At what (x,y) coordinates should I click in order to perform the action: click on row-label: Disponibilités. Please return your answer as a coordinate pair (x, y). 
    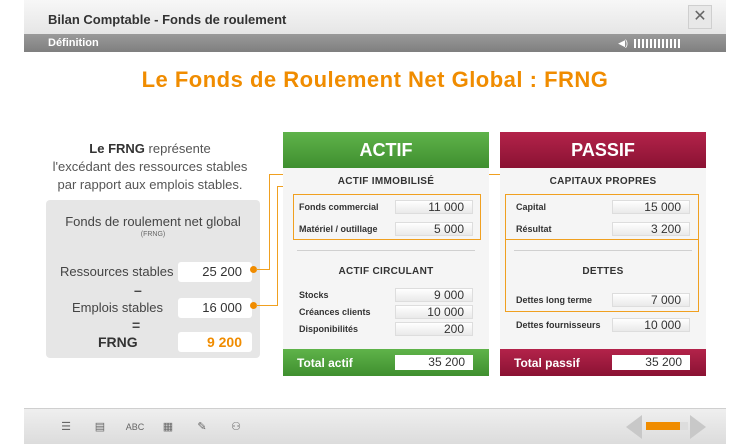
    Looking at the image, I should click on (329, 329).